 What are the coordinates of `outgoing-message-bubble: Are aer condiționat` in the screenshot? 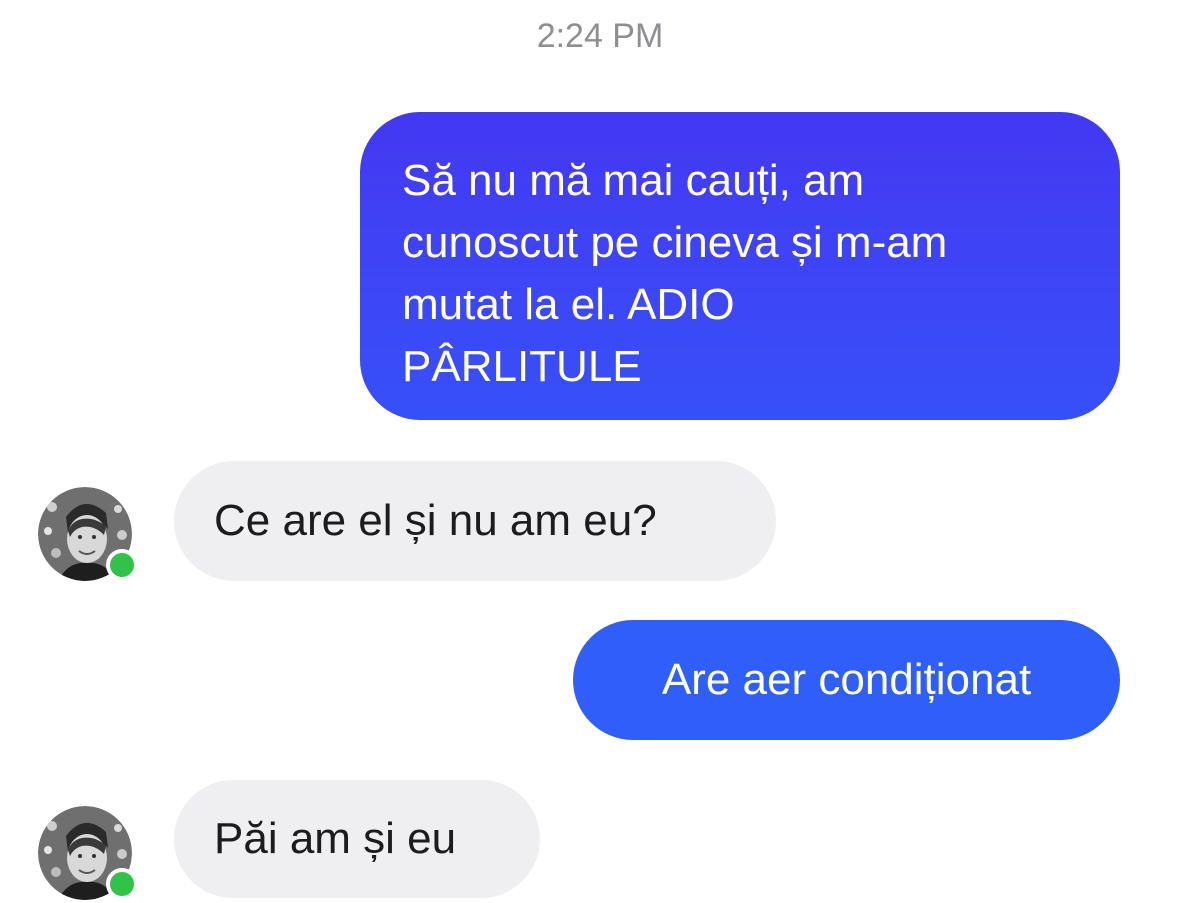 It's located at (846, 680).